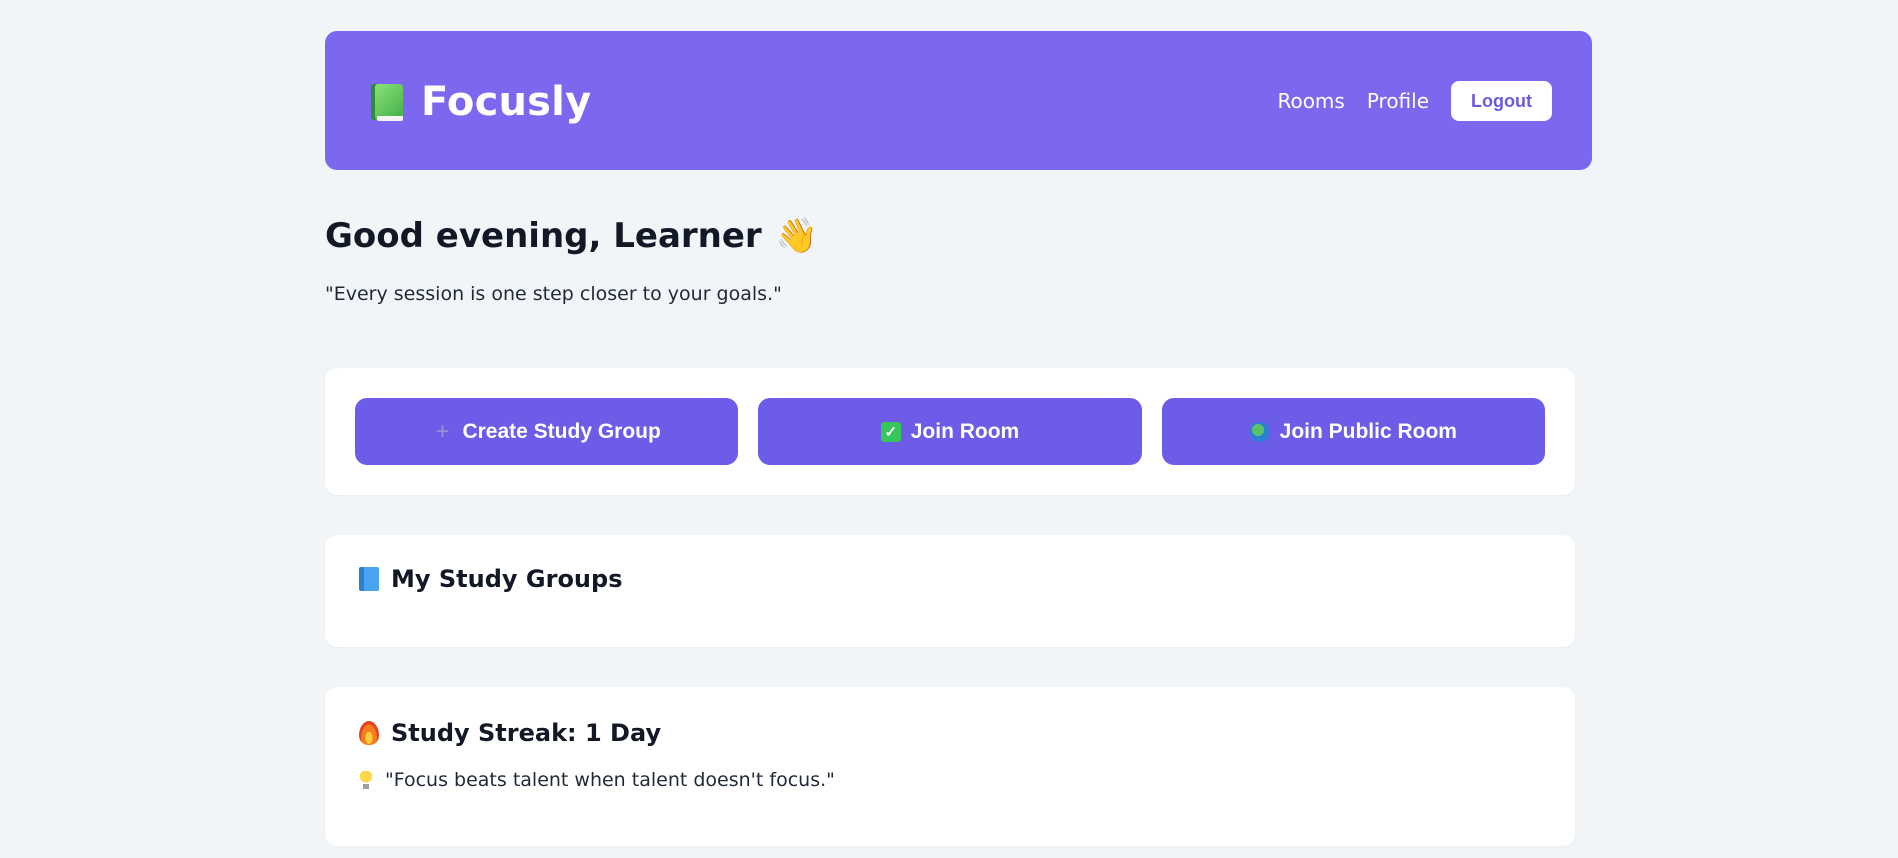  I want to click on my-study-groups-title: My Study Groups, so click(507, 579).